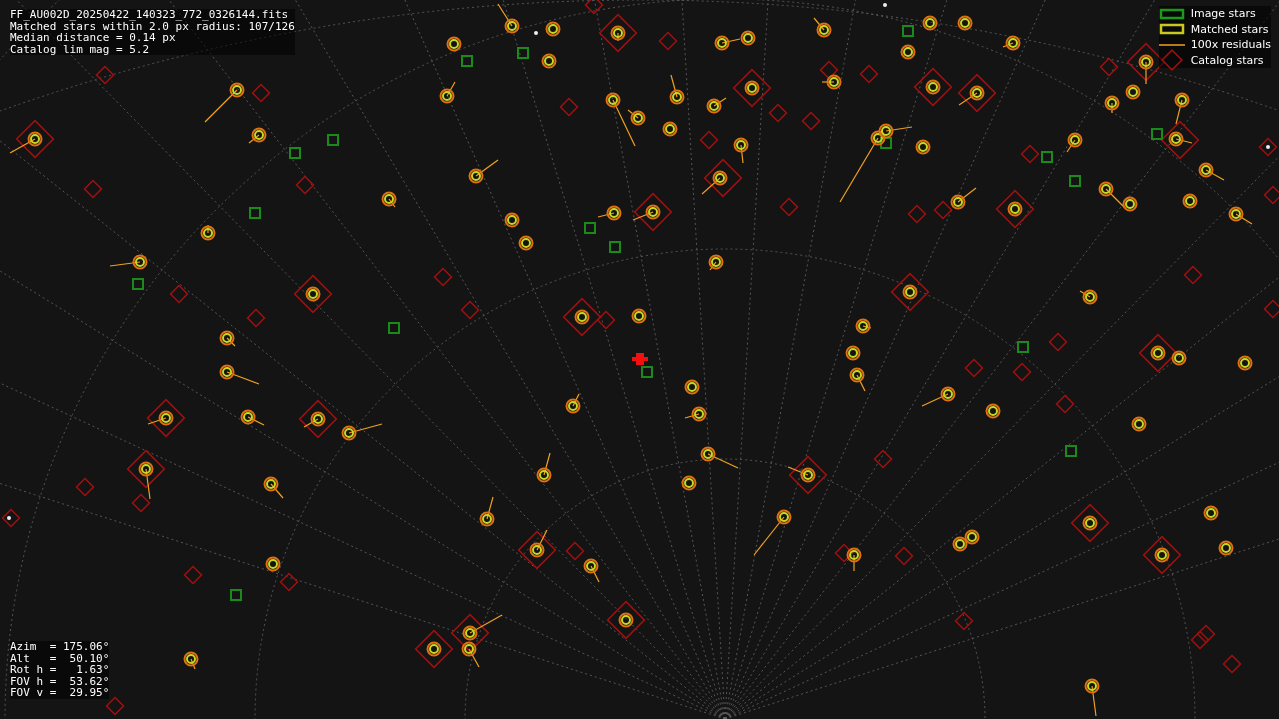 The height and width of the screenshot is (719, 1279). Describe the element at coordinates (93, 38) in the screenshot. I see `header-info-line: Median distance = 0.14 px` at that location.